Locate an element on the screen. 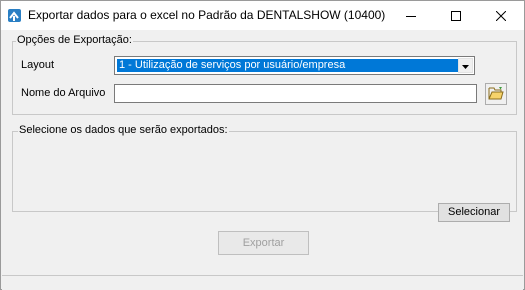  browse-folder-button is located at coordinates (496, 94).